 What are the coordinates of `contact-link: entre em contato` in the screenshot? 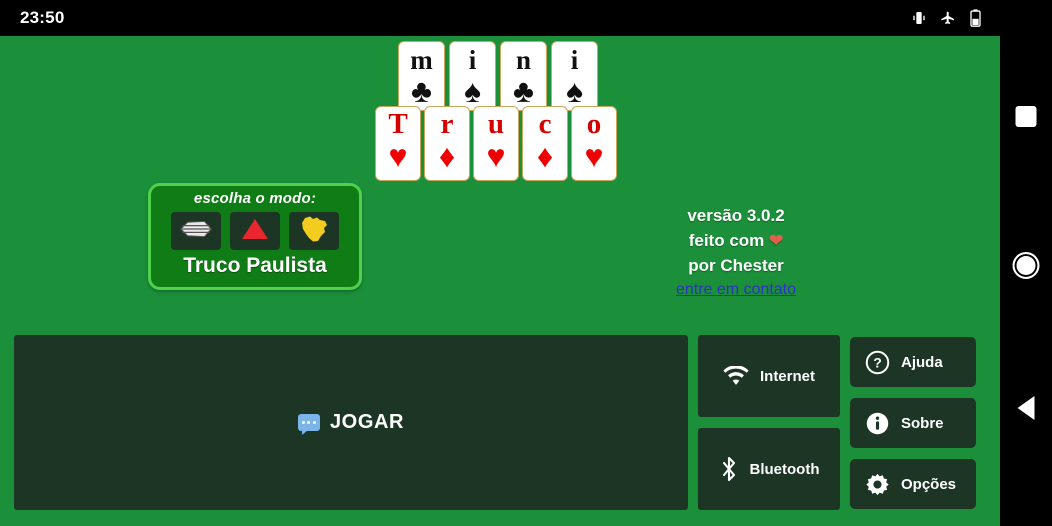 It's located at (736, 290).